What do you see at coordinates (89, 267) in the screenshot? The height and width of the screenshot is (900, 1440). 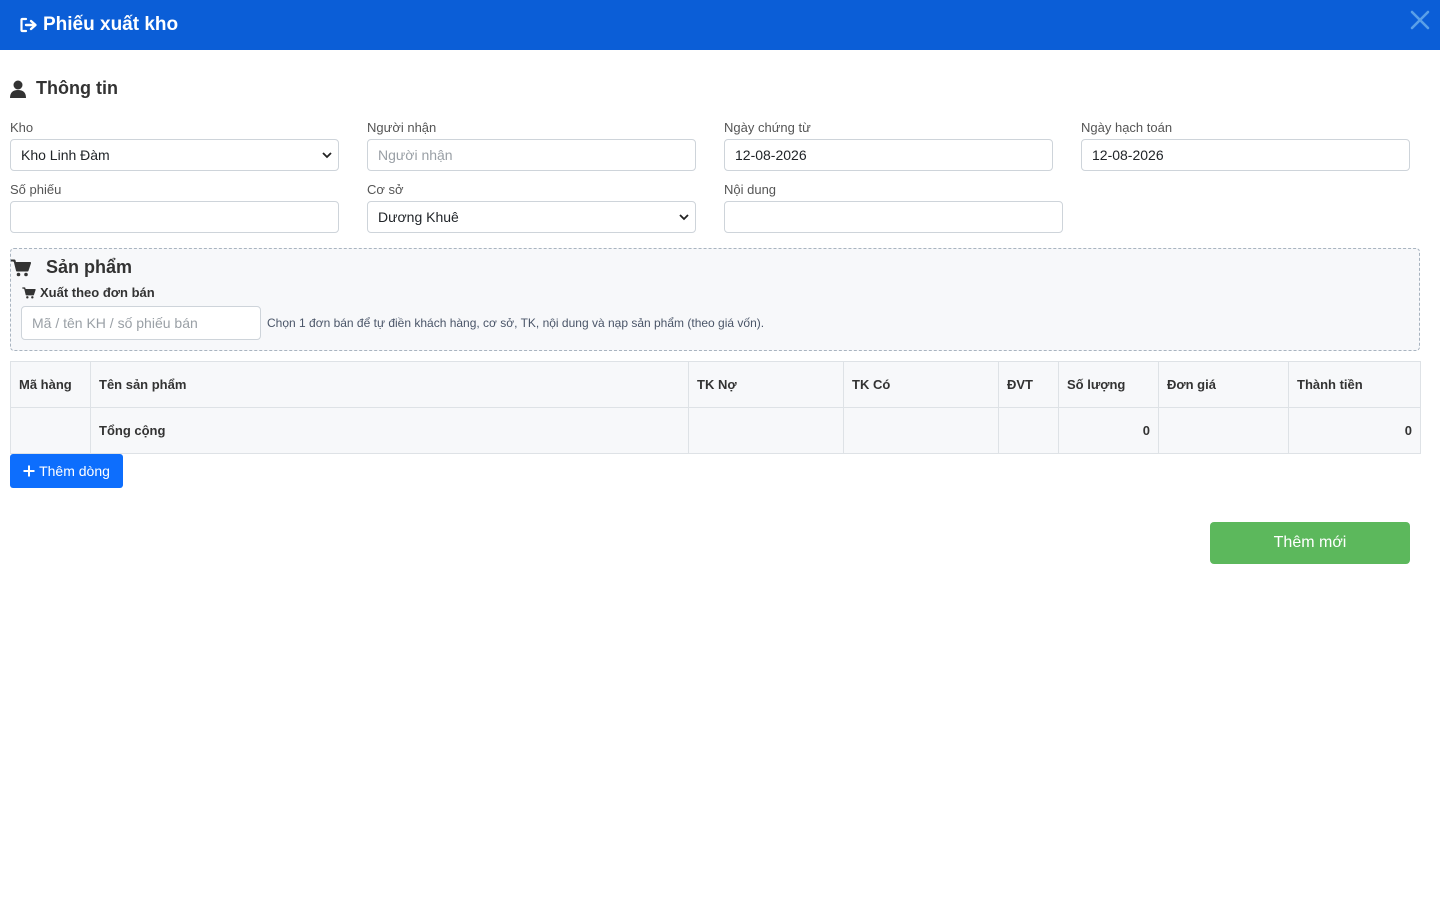 I see `products-title: Sản phẩm` at bounding box center [89, 267].